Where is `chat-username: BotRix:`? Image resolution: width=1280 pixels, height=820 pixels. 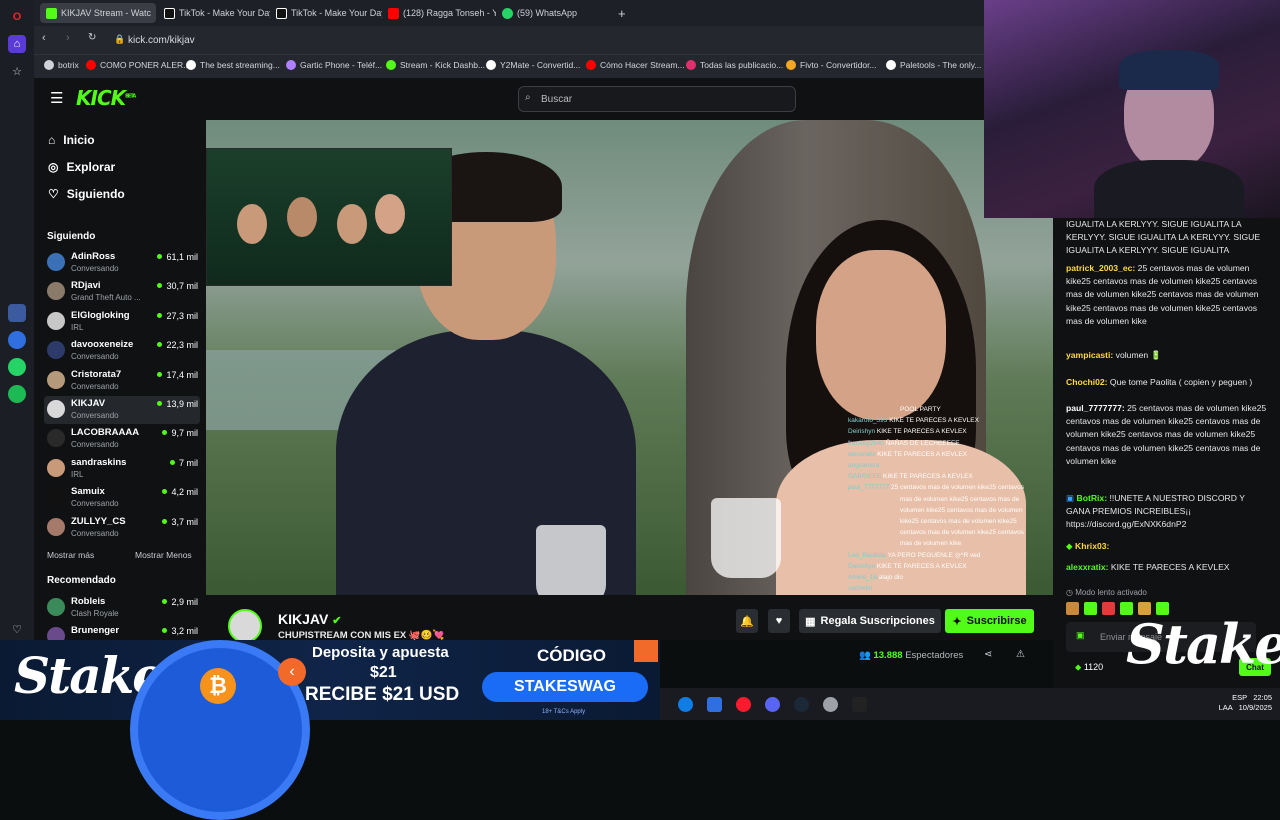 chat-username: BotRix: is located at coordinates (1092, 498).